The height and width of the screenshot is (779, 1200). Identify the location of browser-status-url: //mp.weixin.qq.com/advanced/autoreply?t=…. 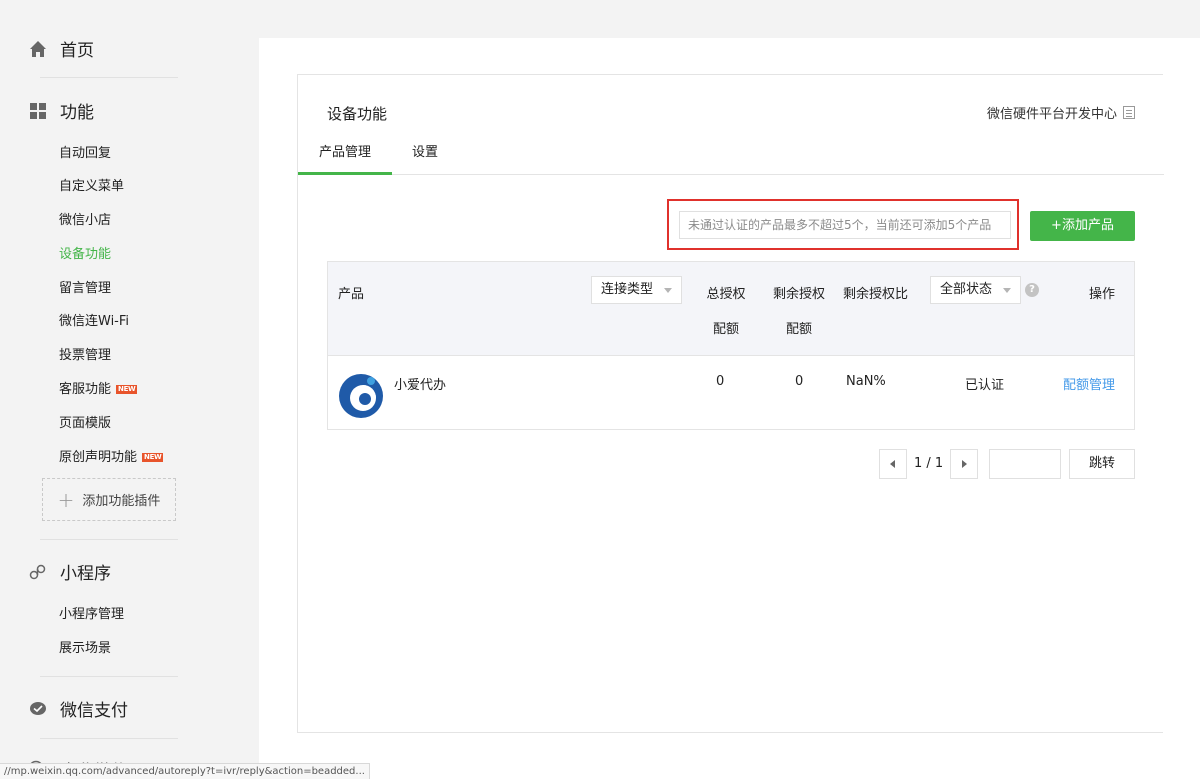
(185, 771).